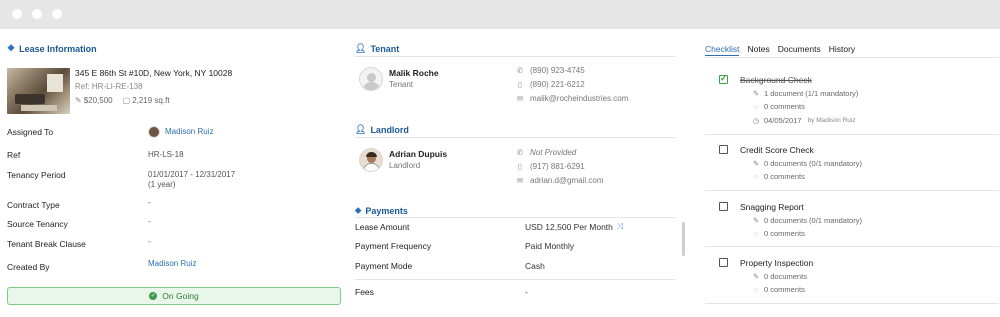 Image resolution: width=1000 pixels, height=317 pixels. What do you see at coordinates (33, 205) in the screenshot?
I see `field-label-contract-type: Contract Type` at bounding box center [33, 205].